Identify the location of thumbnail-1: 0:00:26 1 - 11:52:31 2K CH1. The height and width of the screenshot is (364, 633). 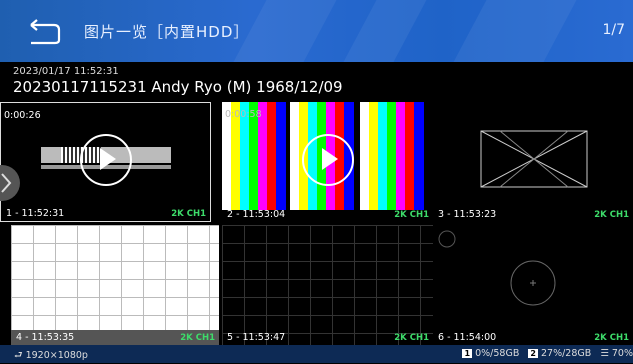
(105, 162).